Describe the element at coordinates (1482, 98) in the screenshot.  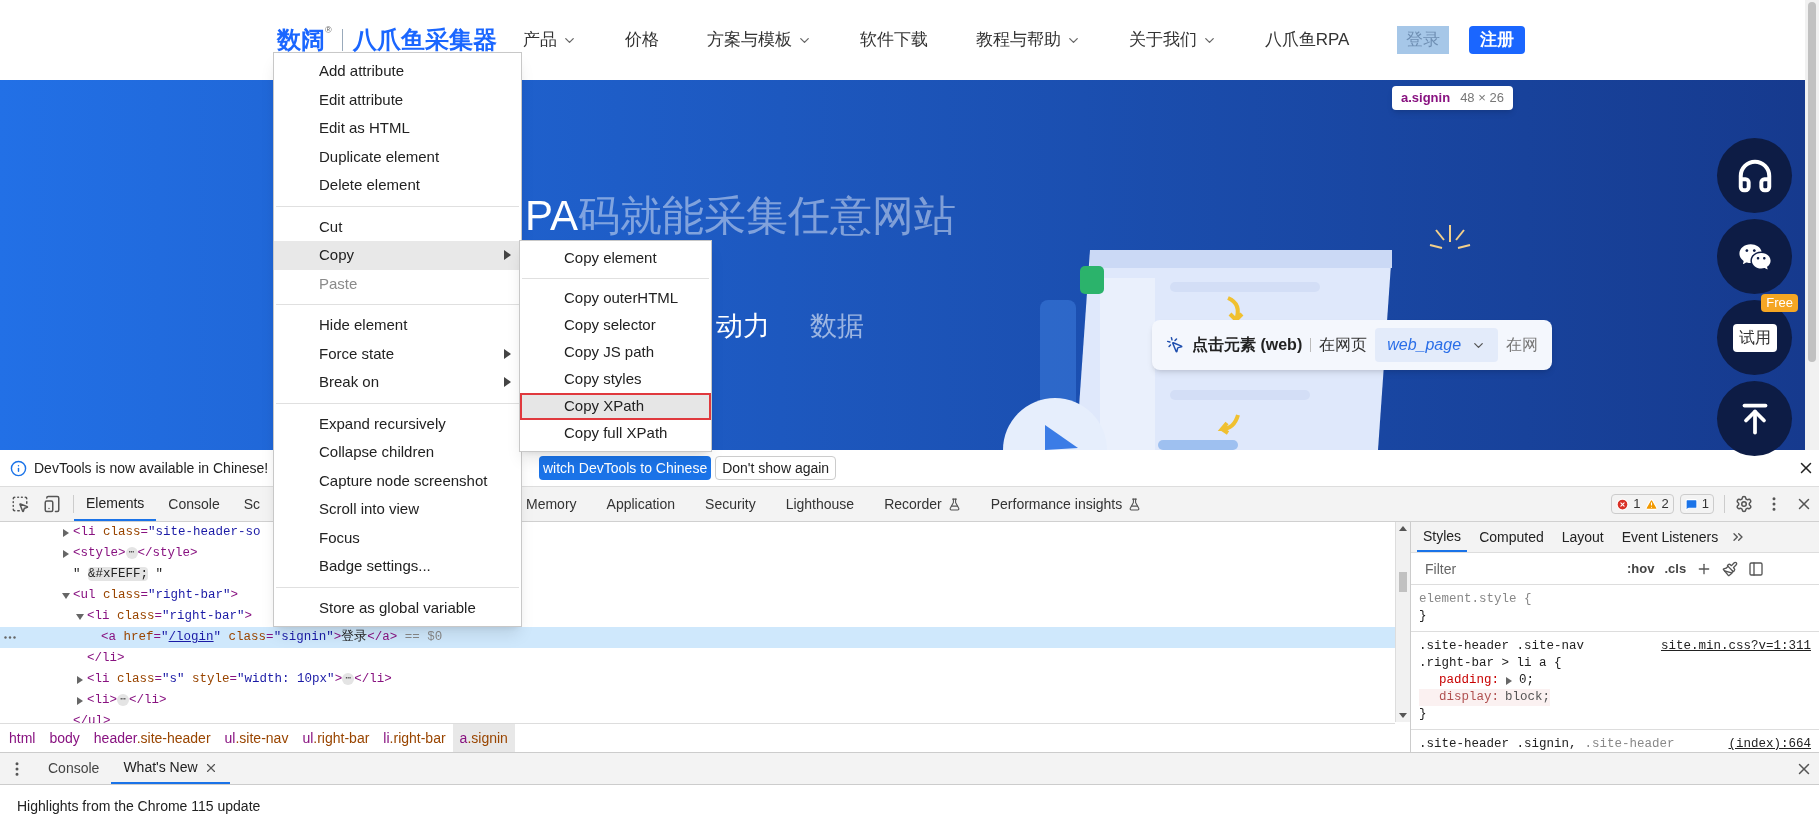
I see `tooltip-size: 48 × 26` at that location.